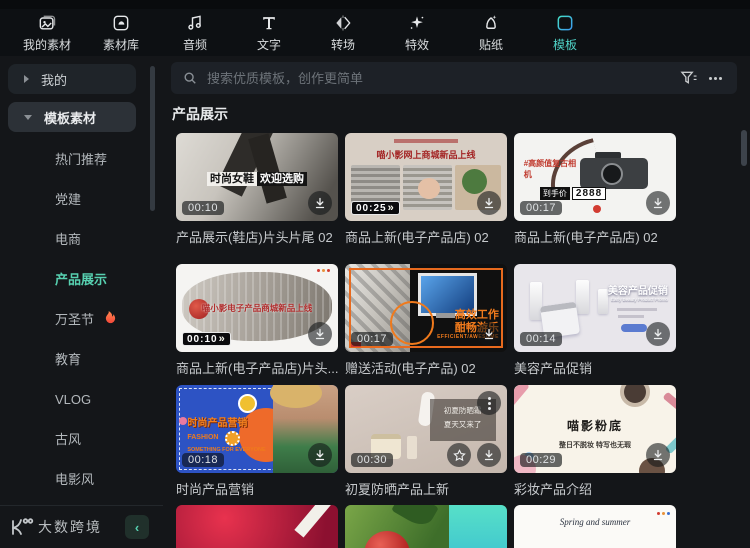 This screenshot has width=750, height=548. Describe the element at coordinates (75, 319) in the screenshot. I see `sidebar-item-label: 万圣节` at that location.